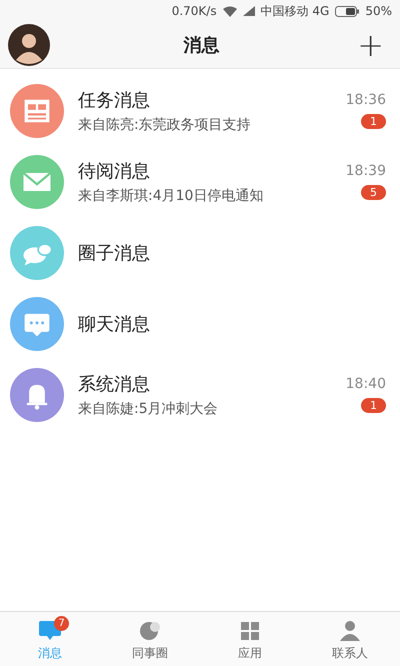  I want to click on carrier-label: 中国移动 4G, so click(295, 11).